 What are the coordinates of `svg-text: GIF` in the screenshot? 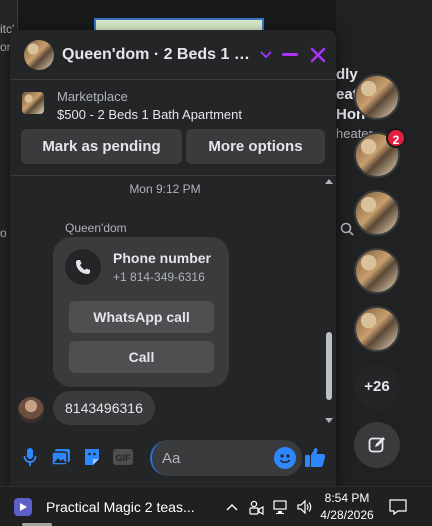 It's located at (124, 458).